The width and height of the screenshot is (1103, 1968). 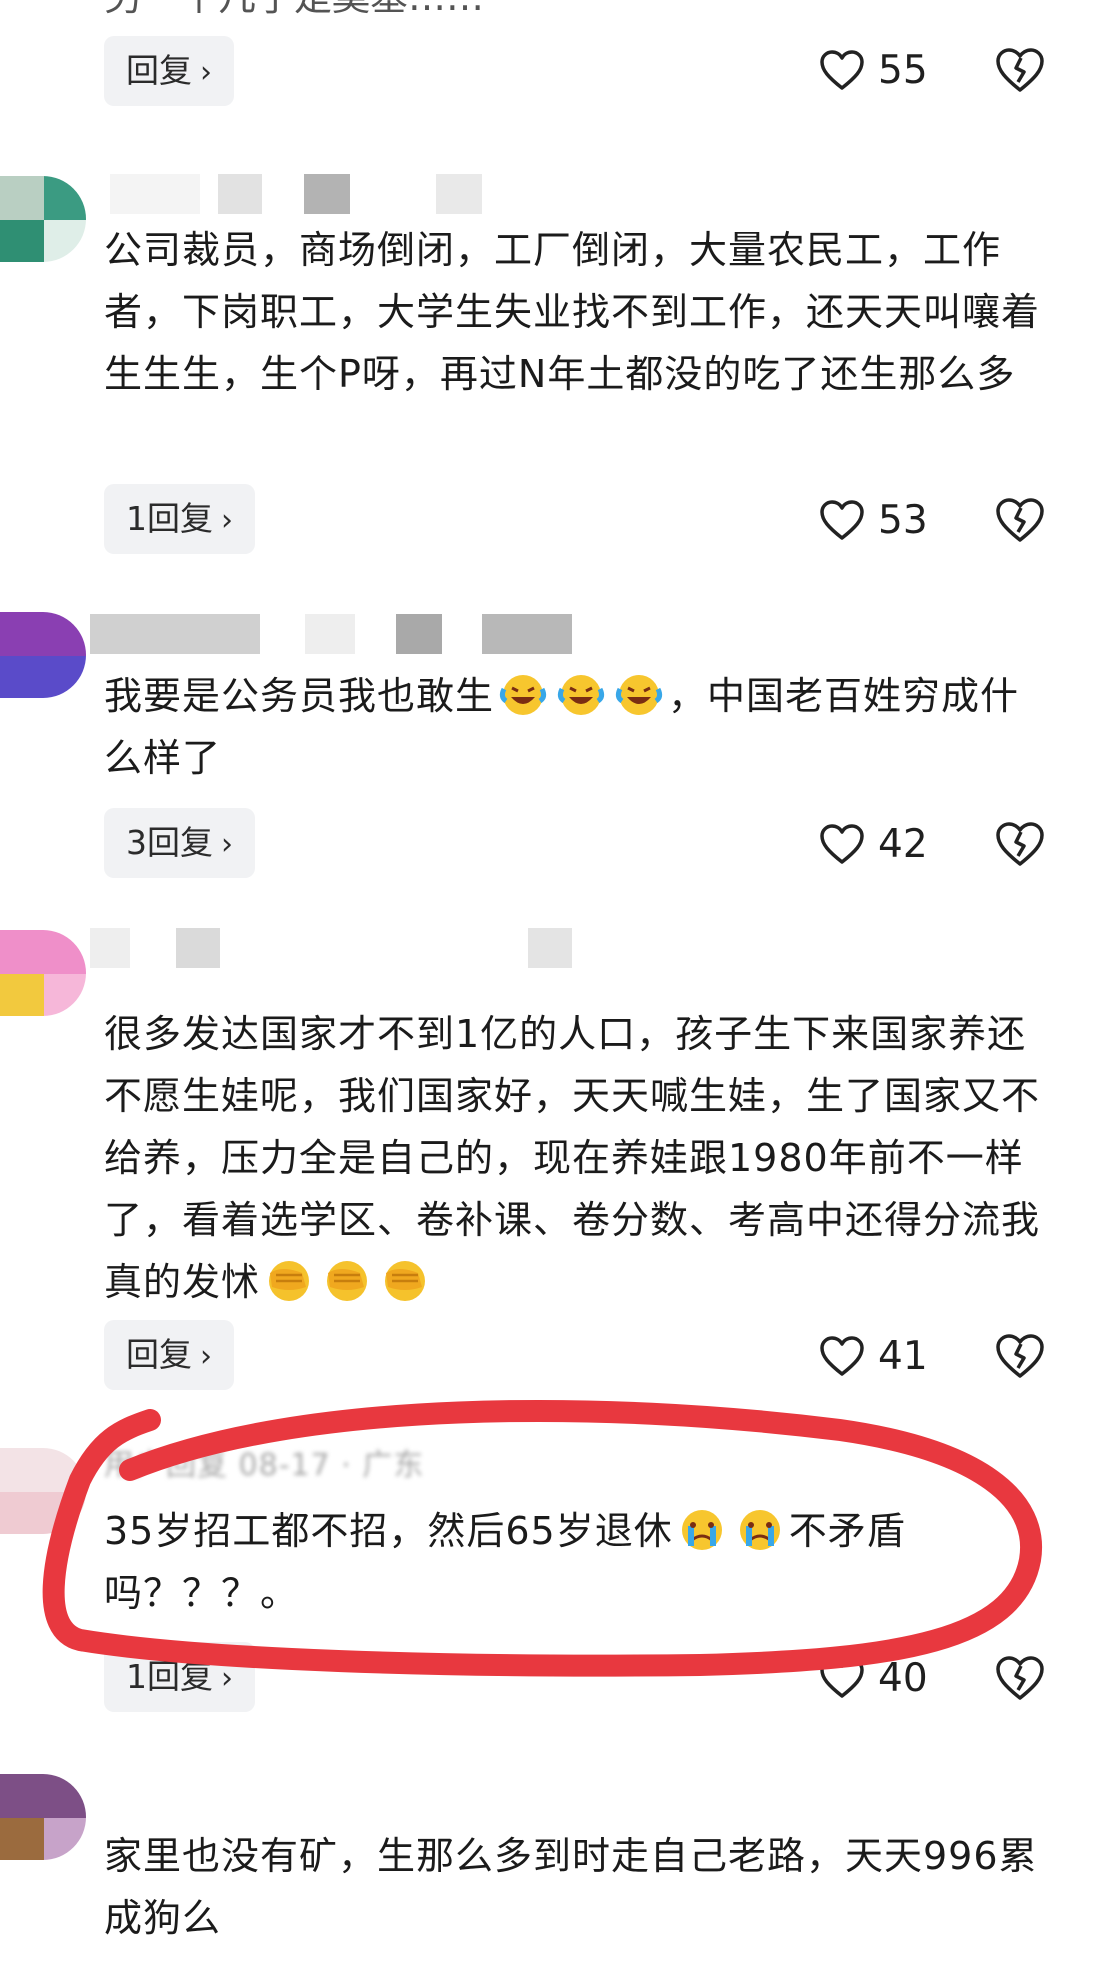 I want to click on like-count: 40, so click(x=903, y=1678).